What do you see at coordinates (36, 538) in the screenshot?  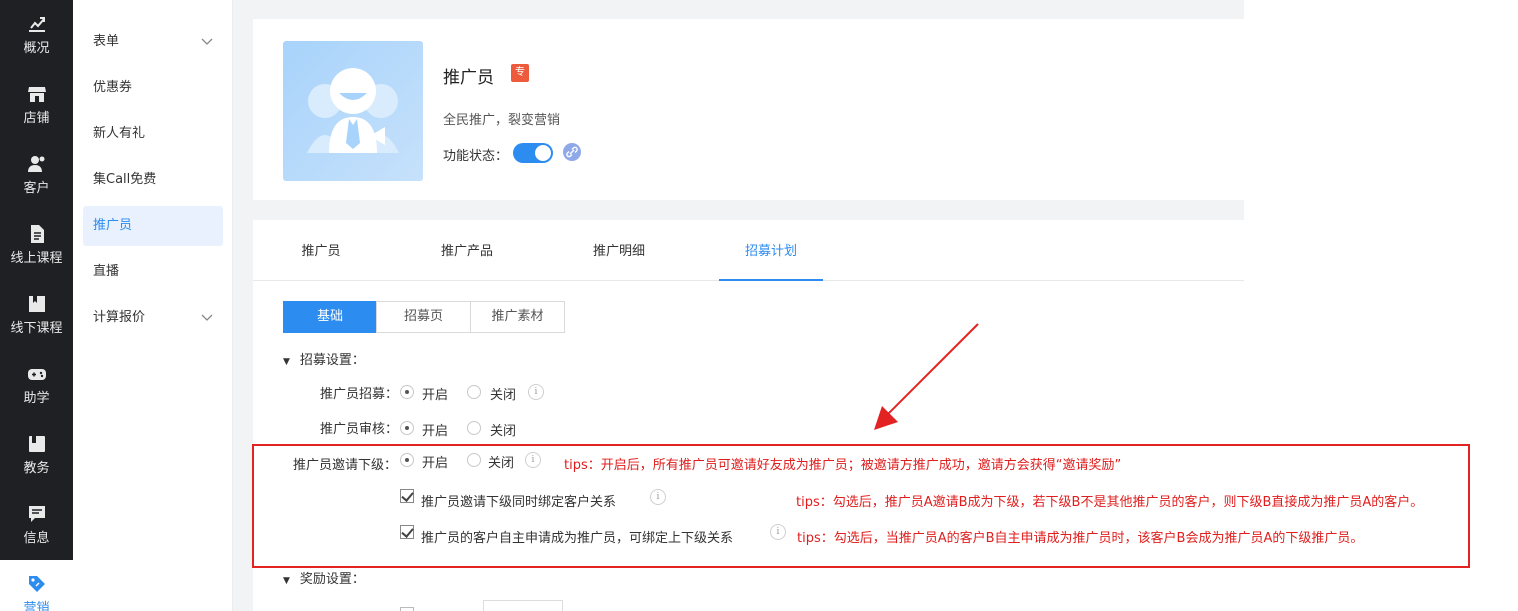 I see `rail-item-label: 信息` at bounding box center [36, 538].